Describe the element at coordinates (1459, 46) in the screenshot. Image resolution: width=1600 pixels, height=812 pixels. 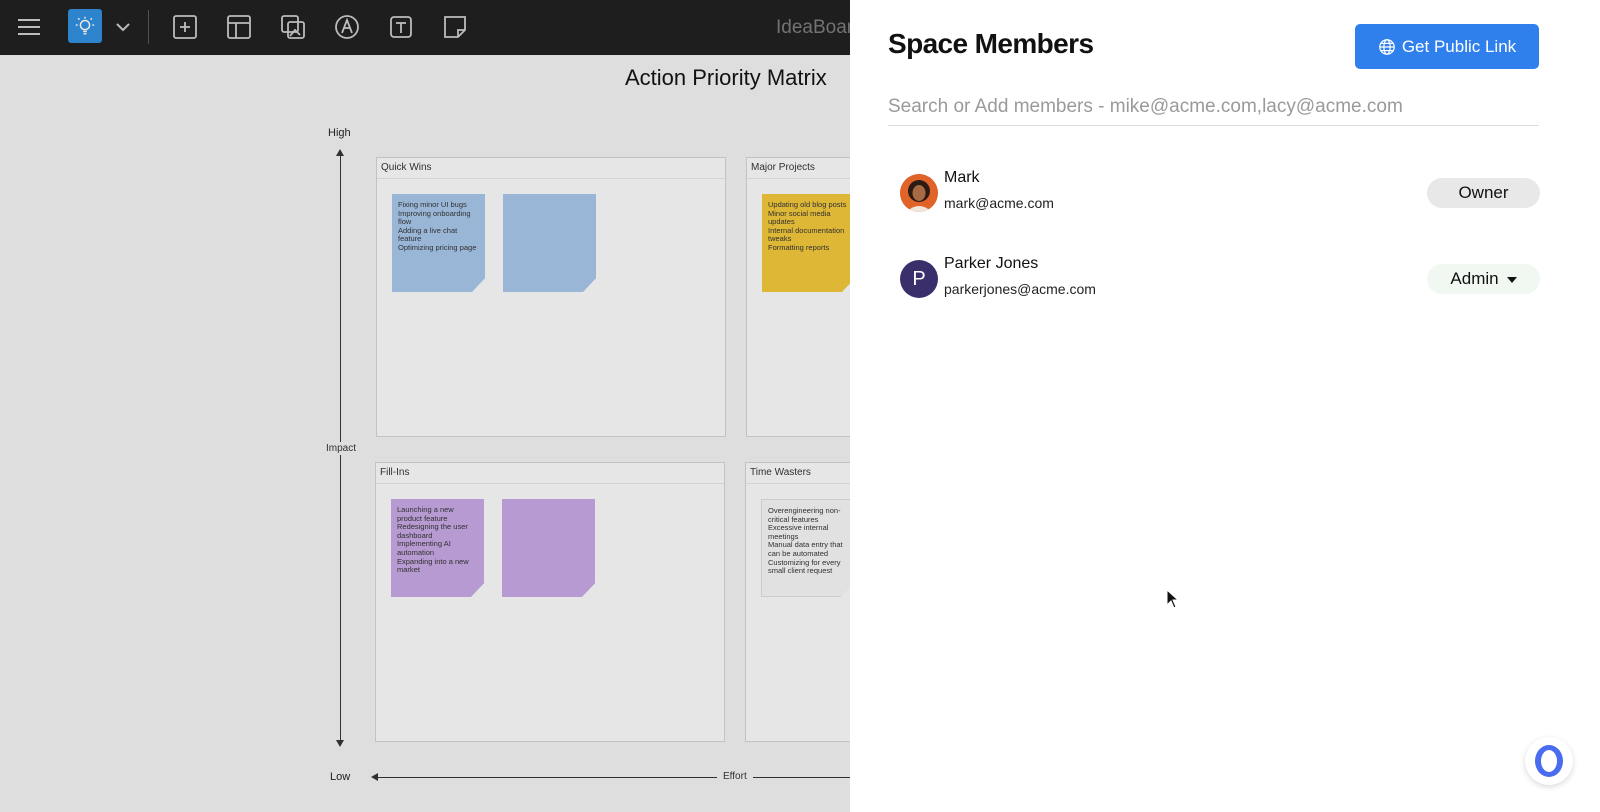
I see `get-public-link-label: Get Public Link` at that location.